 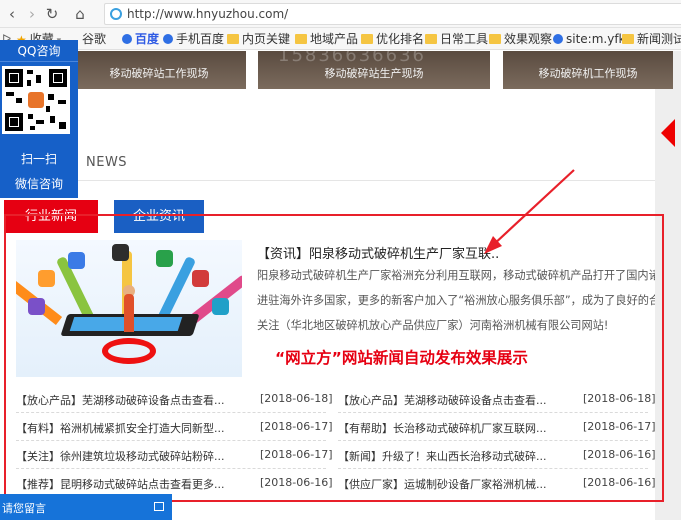 What do you see at coordinates (159, 506) in the screenshot?
I see `expand-icon` at bounding box center [159, 506].